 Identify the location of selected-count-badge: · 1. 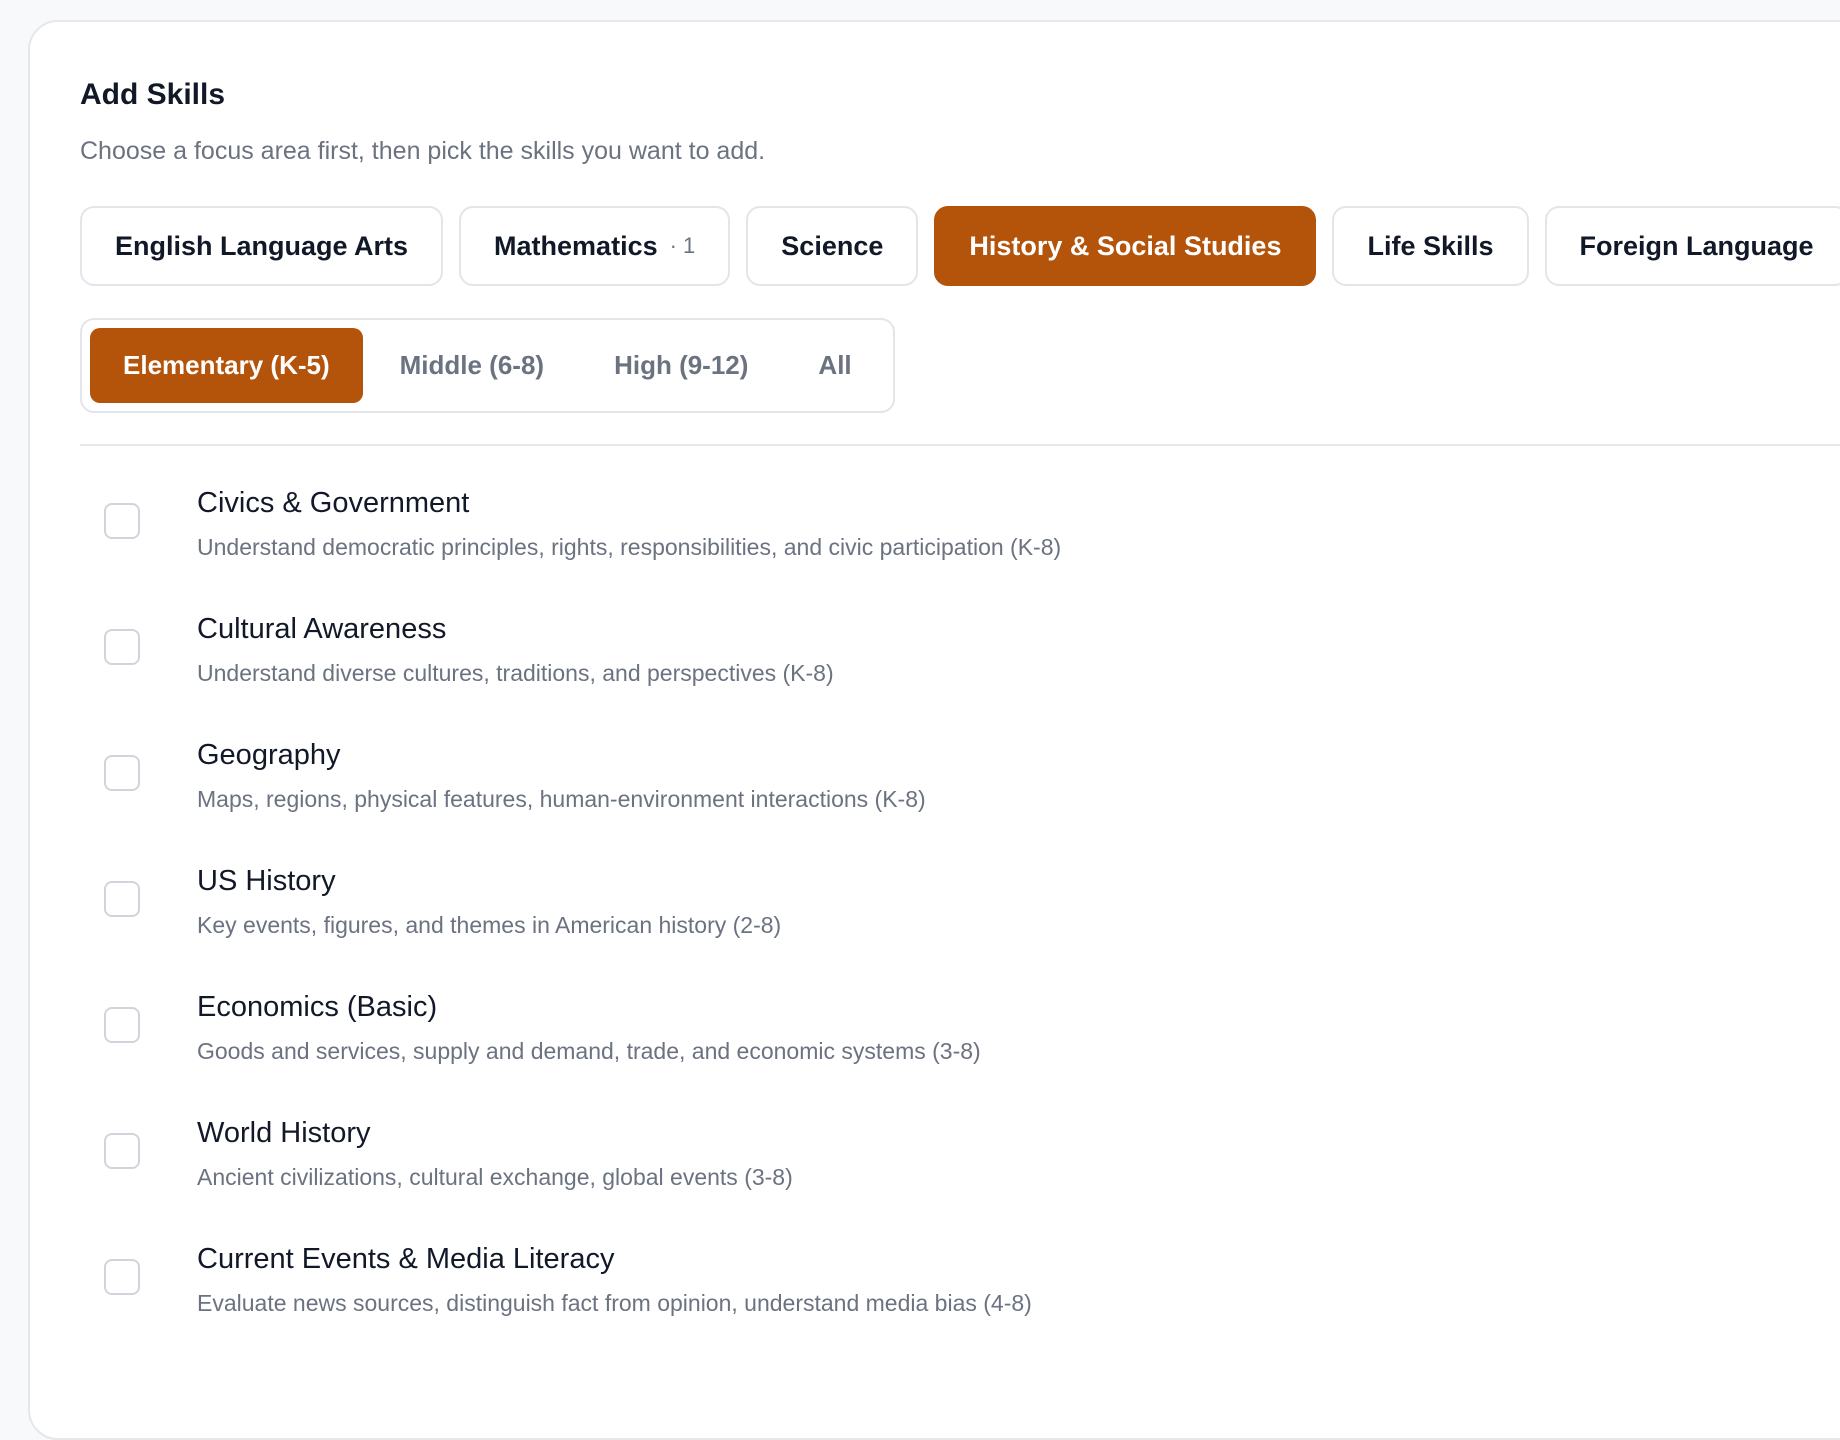
(682, 245).